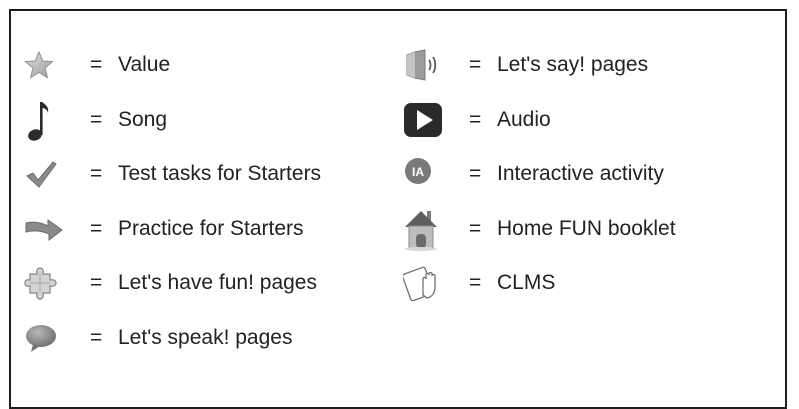 The image size is (799, 409). I want to click on speaker-icon, so click(436, 65).